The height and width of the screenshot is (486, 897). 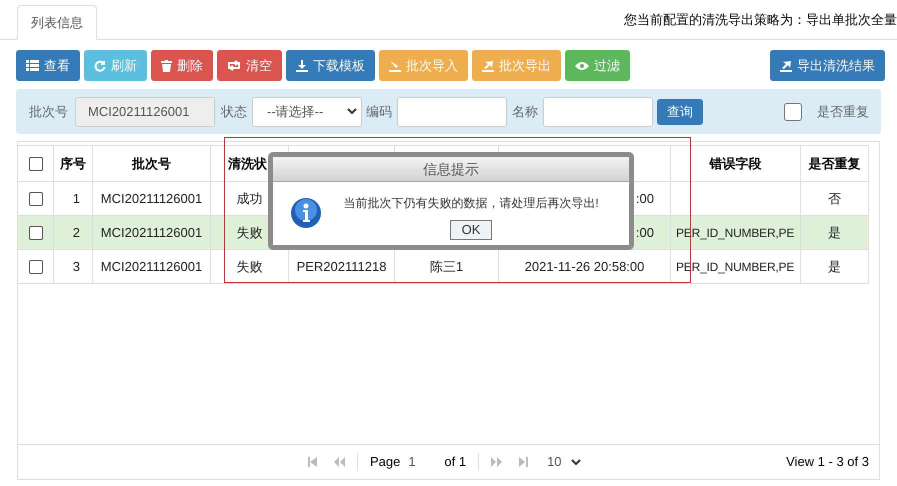 I want to click on table-cell-text: 1, so click(x=76, y=199).